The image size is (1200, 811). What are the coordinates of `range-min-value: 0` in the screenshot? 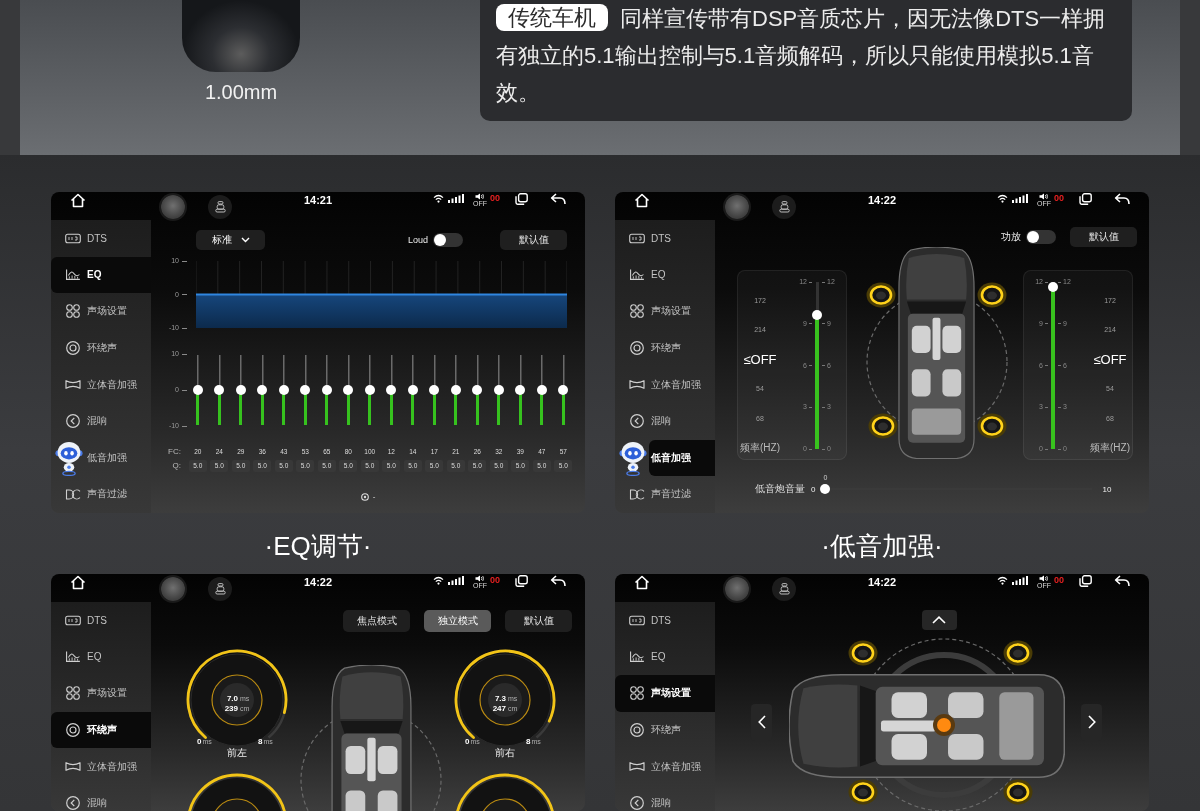 It's located at (467, 741).